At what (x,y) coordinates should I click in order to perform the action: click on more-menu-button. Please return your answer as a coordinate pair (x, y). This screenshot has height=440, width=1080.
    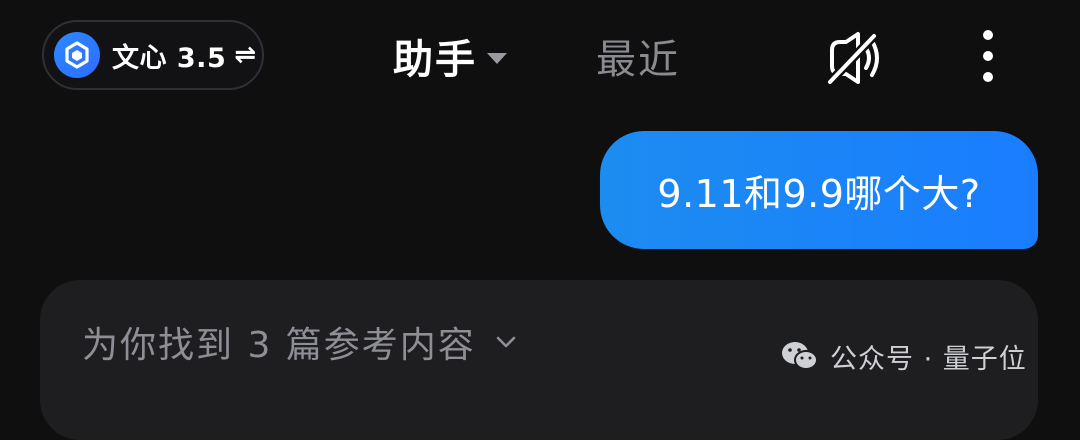
    Looking at the image, I should click on (988, 56).